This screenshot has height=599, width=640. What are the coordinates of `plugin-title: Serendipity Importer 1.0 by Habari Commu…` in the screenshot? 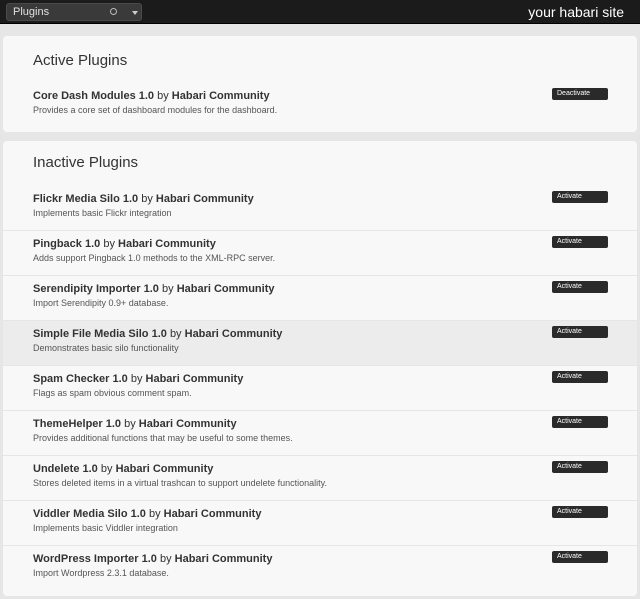 It's located at (153, 289).